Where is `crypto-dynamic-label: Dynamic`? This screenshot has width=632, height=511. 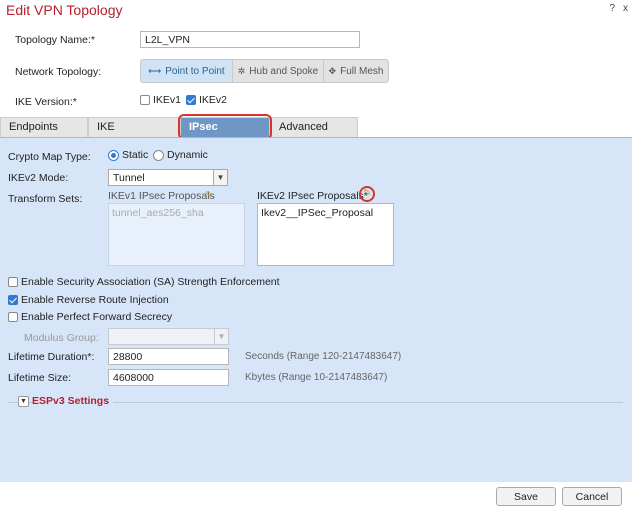
crypto-dynamic-label: Dynamic is located at coordinates (187, 155).